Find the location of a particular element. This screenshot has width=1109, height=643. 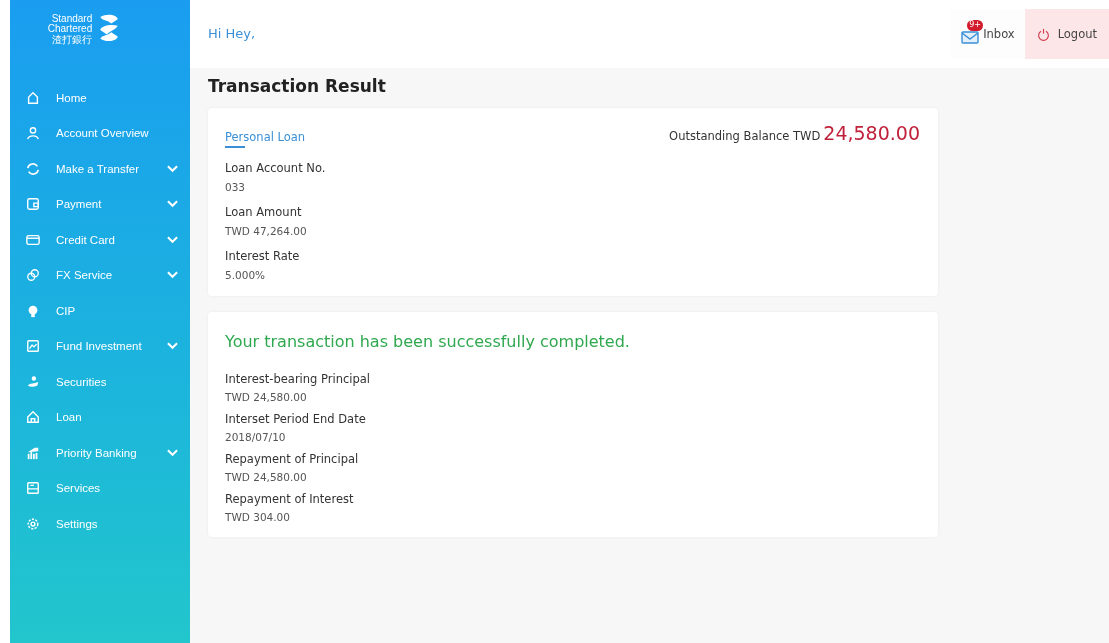

field-label: Loan Account No. is located at coordinates (276, 168).